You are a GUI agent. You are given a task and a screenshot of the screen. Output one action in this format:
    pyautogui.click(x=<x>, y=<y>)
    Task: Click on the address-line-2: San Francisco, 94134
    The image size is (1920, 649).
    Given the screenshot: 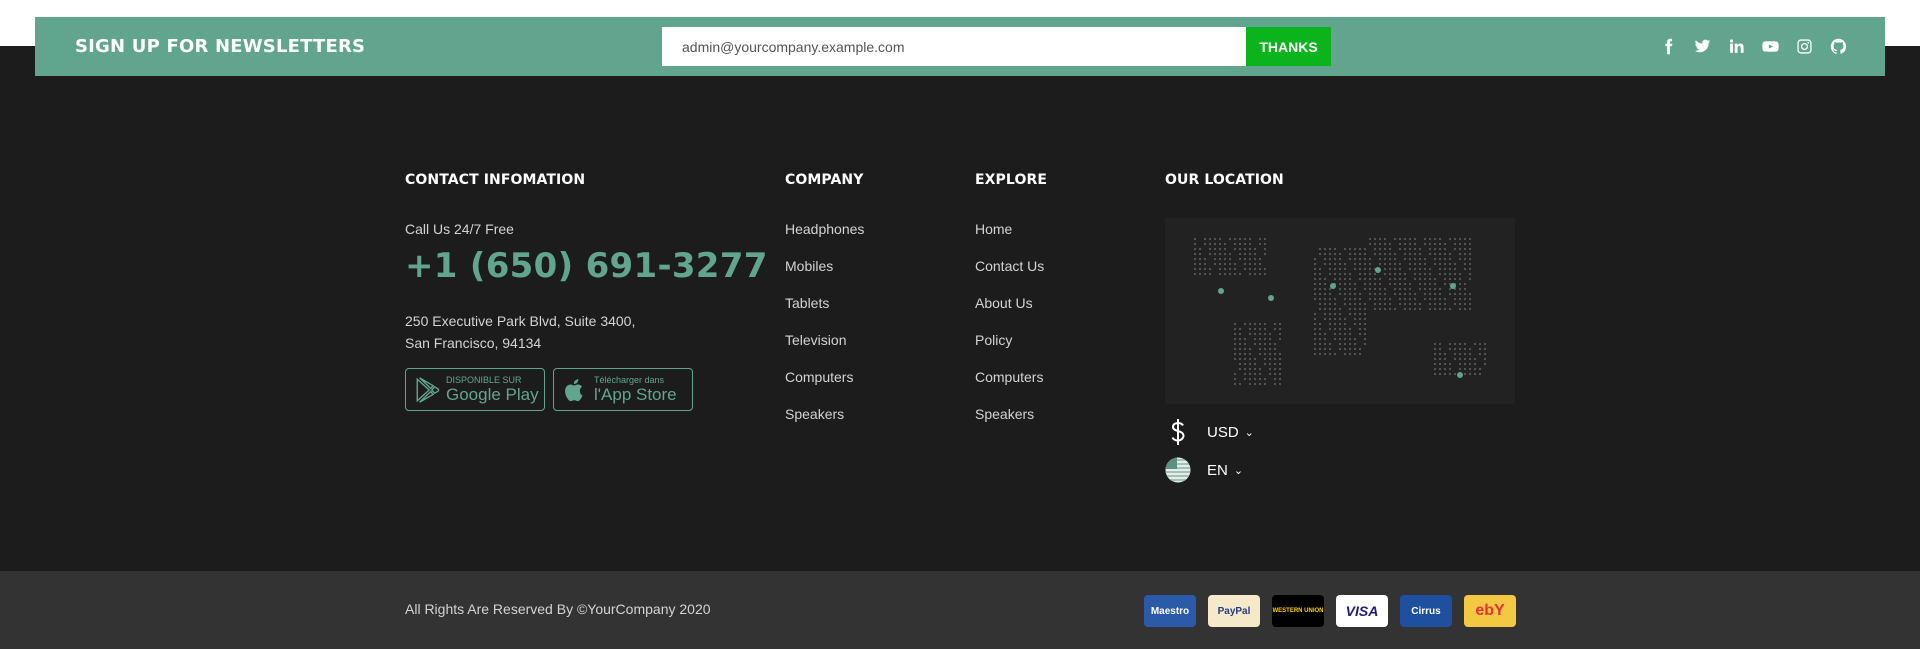 What is the action you would take?
    pyautogui.click(x=473, y=343)
    